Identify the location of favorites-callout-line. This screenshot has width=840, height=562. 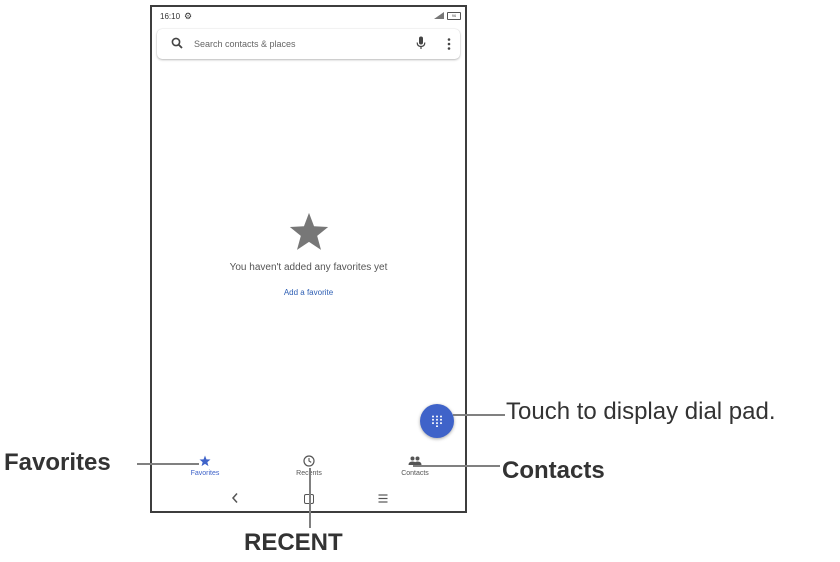
(168, 464).